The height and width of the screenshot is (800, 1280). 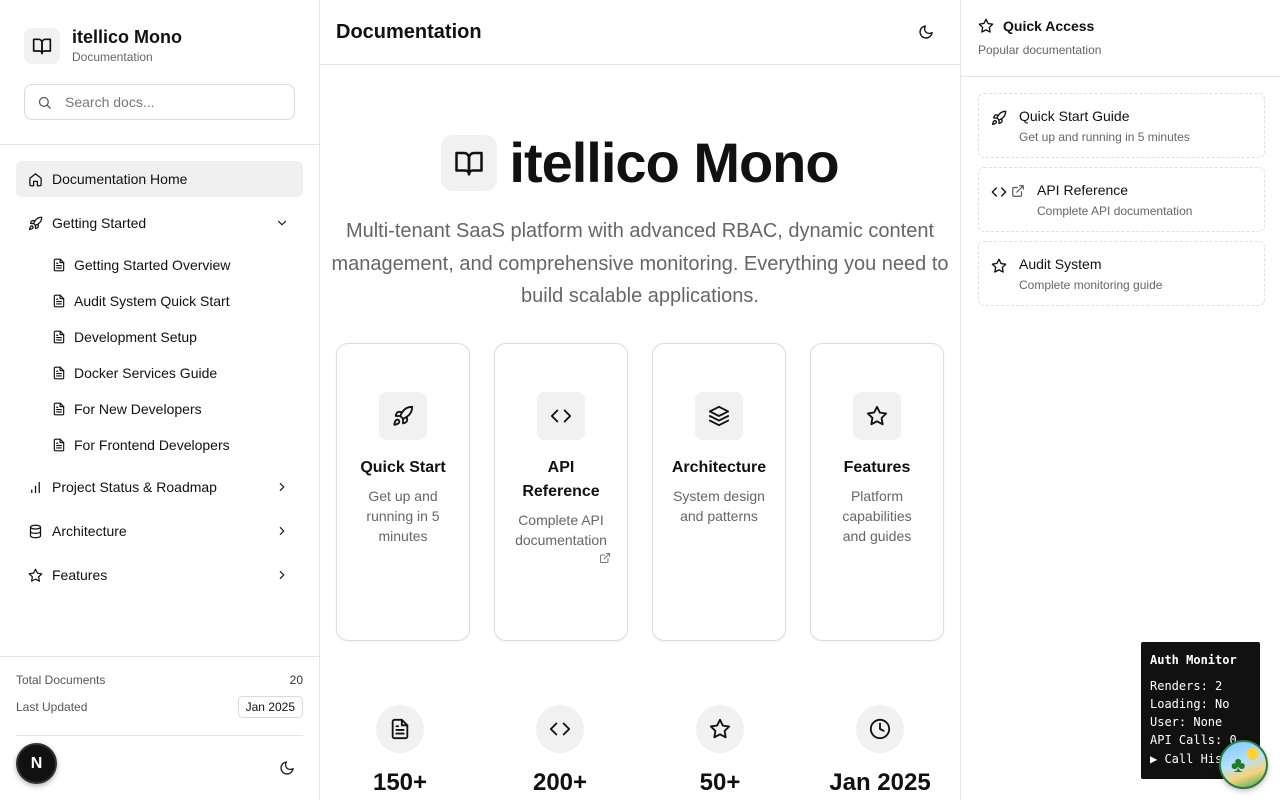 I want to click on sidebar-subitem-getting-started-overview: Getting Started Overview, so click(x=159, y=265).